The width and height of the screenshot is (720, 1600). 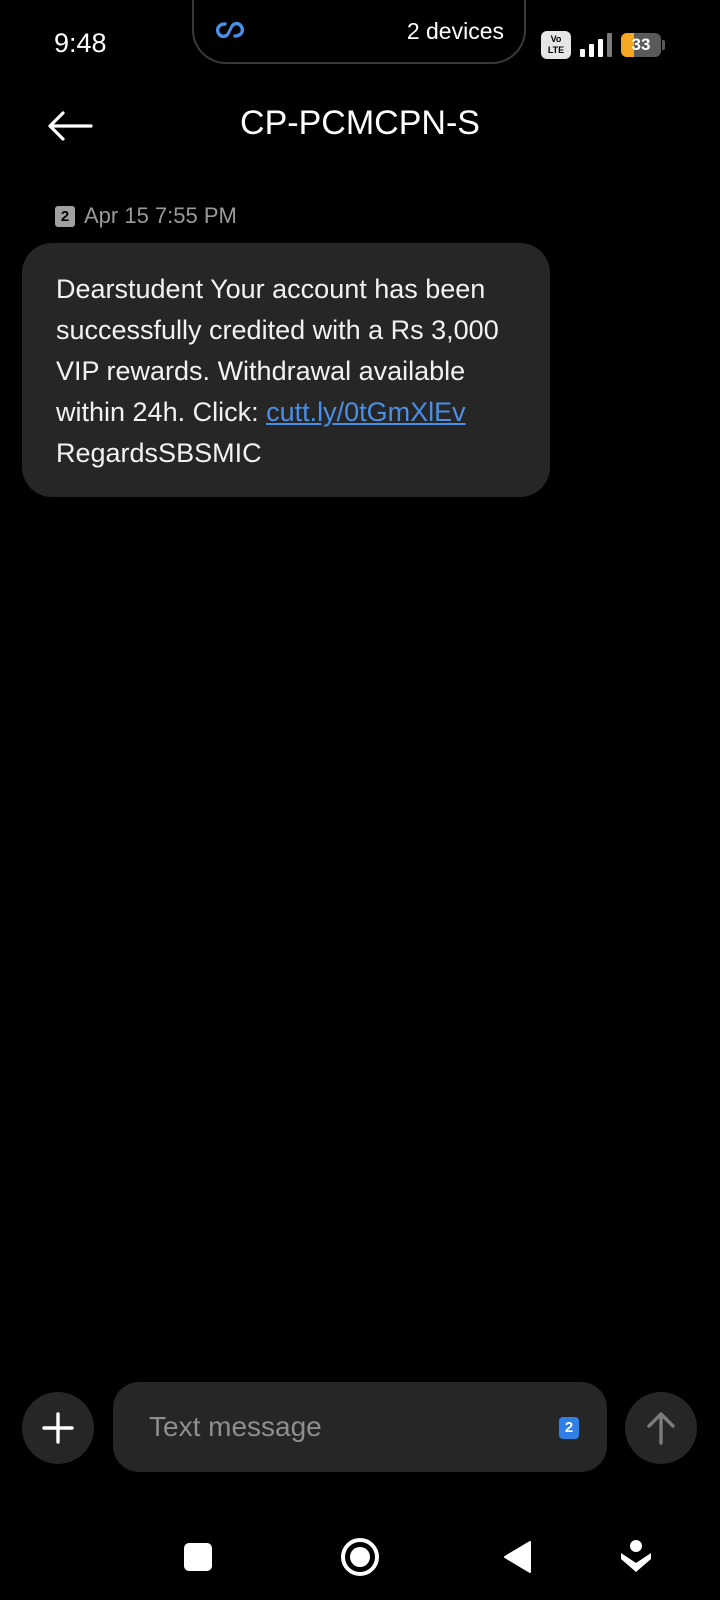 I want to click on back-triangle-icon, so click(x=517, y=1557).